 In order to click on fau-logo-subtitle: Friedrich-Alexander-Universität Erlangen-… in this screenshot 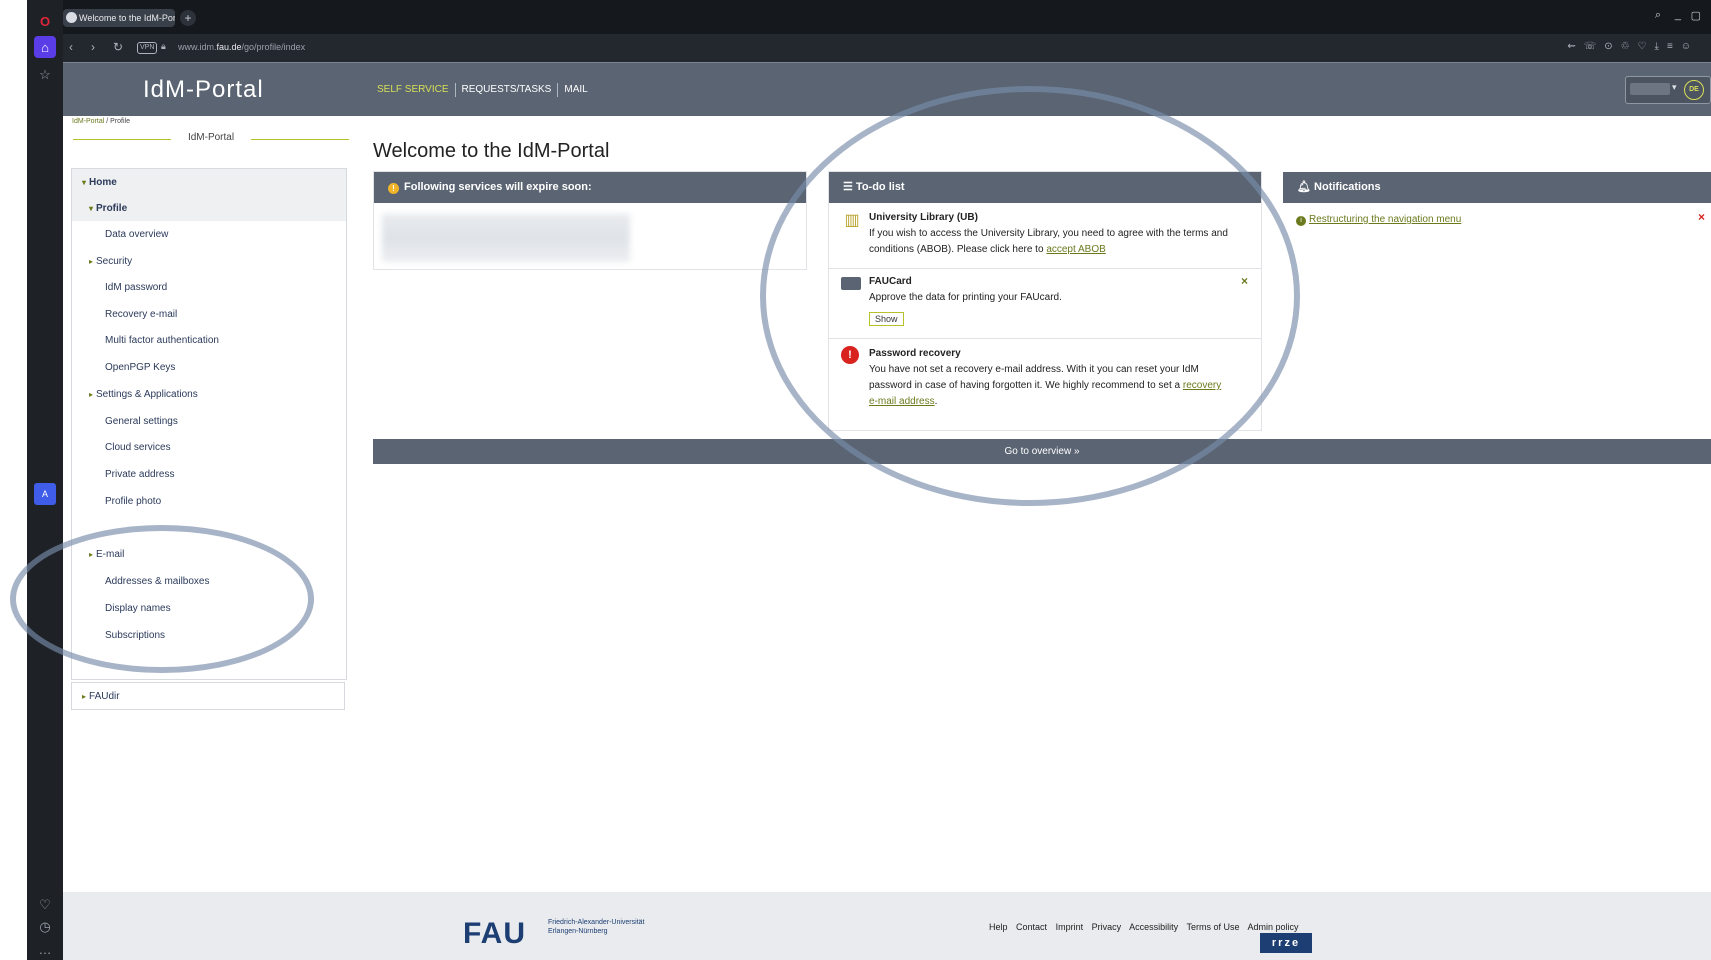, I will do `click(596, 927)`.